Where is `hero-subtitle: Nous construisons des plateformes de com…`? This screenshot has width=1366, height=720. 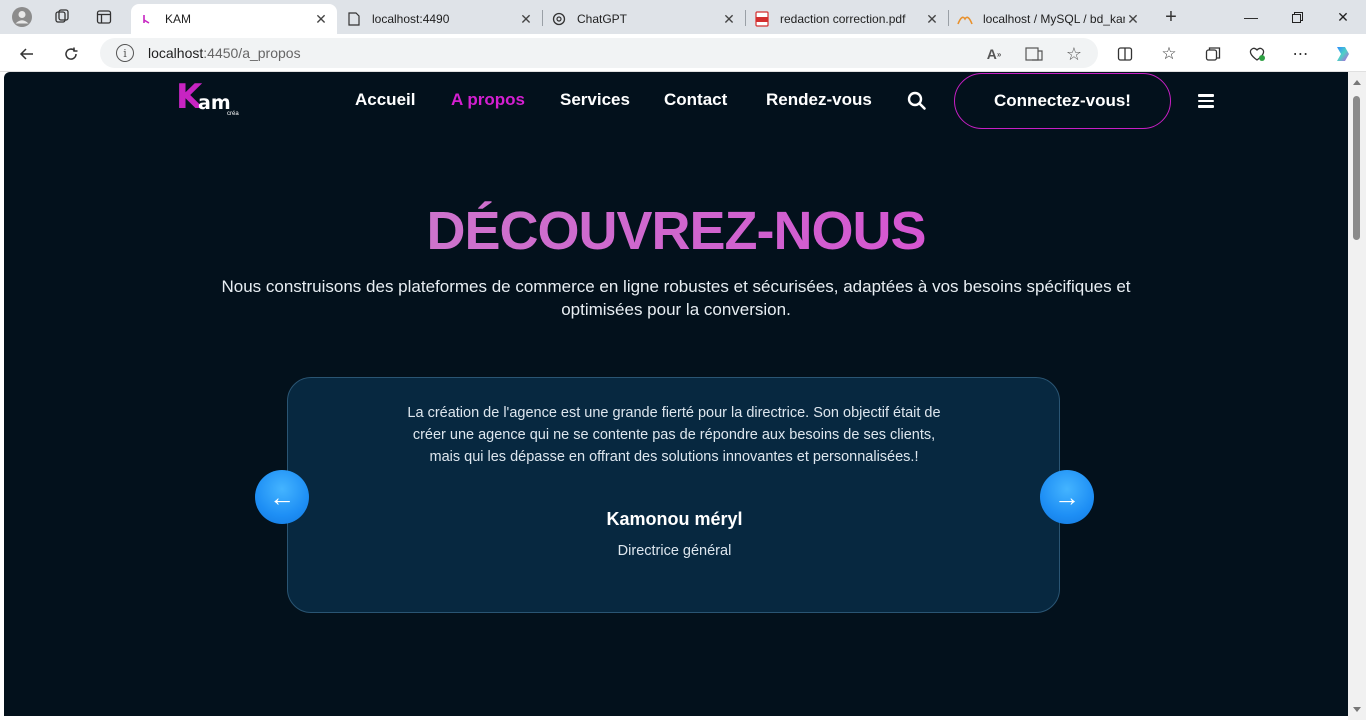 hero-subtitle: Nous construisons des plateformes de com… is located at coordinates (676, 298).